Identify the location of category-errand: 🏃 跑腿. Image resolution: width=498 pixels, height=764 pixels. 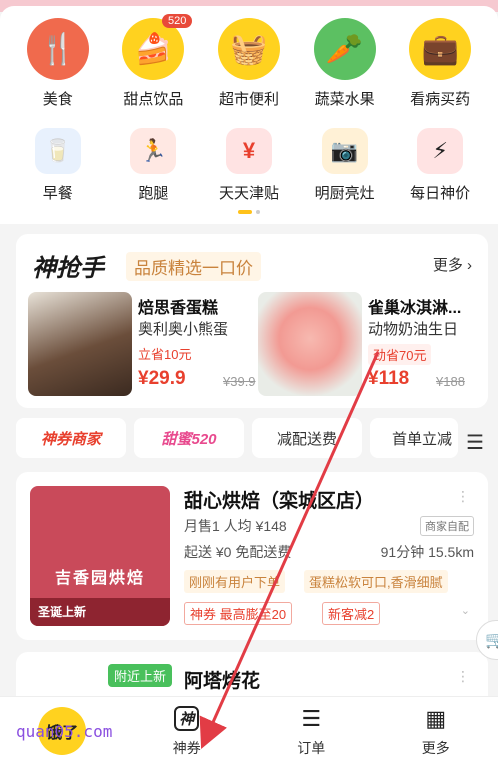
(153, 165).